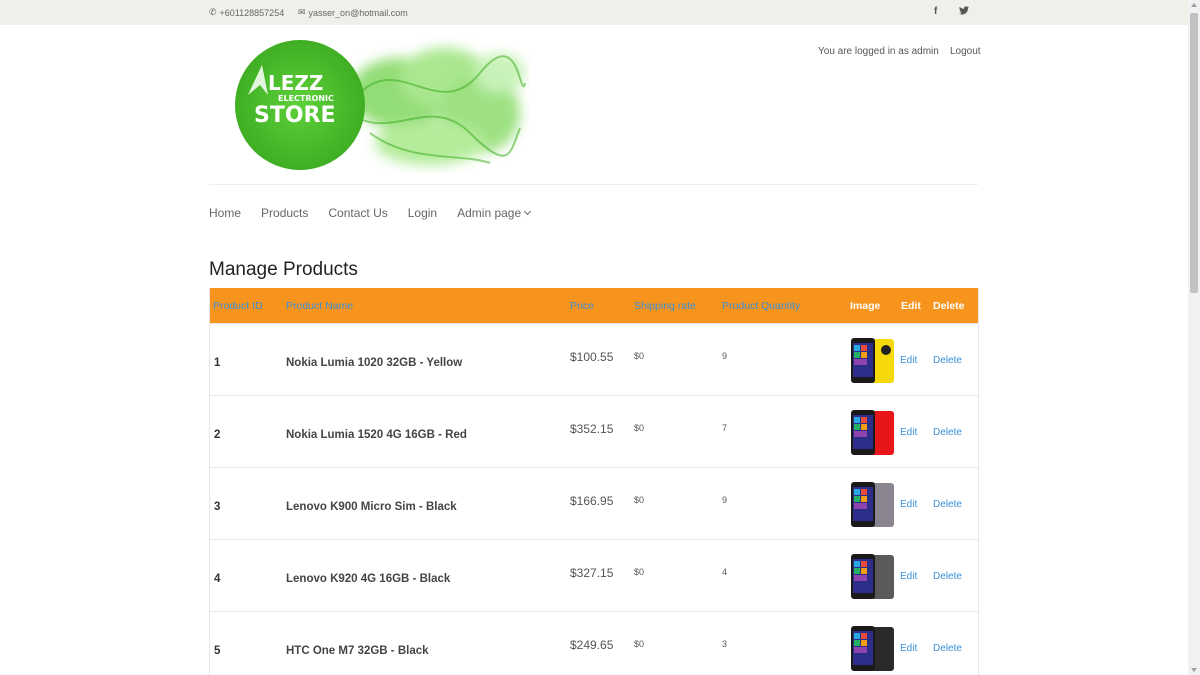 This screenshot has height=675, width=1200. I want to click on page-title: Manage Products, so click(283, 269).